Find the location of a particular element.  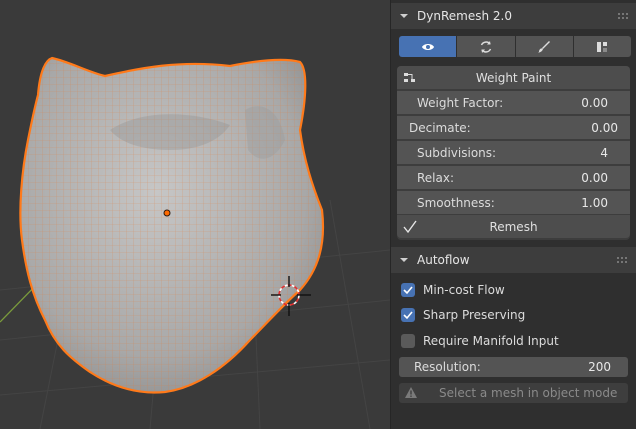

object-origin is located at coordinates (167, 213).